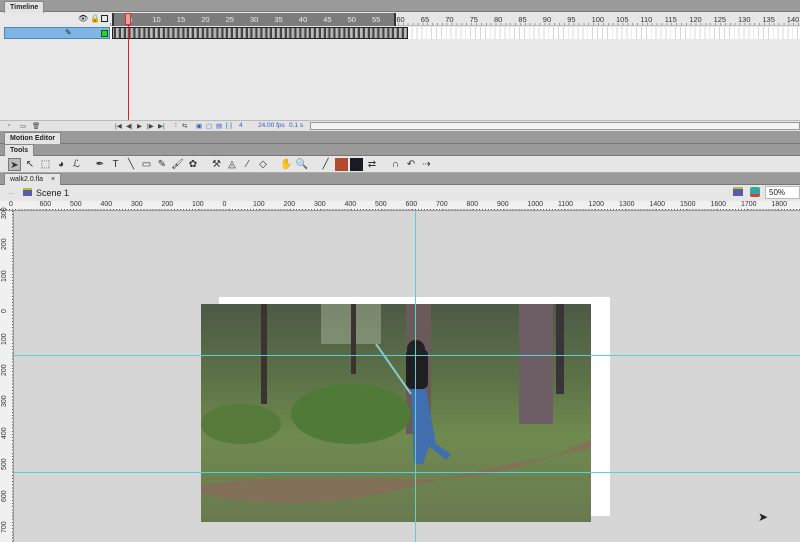 The height and width of the screenshot is (542, 800). I want to click on smooth-icon: ↶, so click(411, 164).